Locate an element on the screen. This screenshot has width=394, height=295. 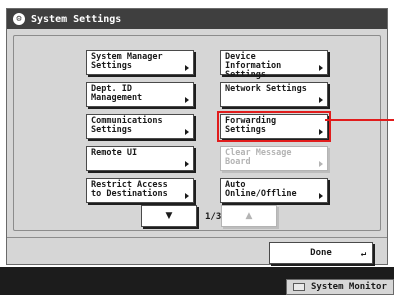
device-information-settings-button: Device Information Settings is located at coordinates (274, 65).